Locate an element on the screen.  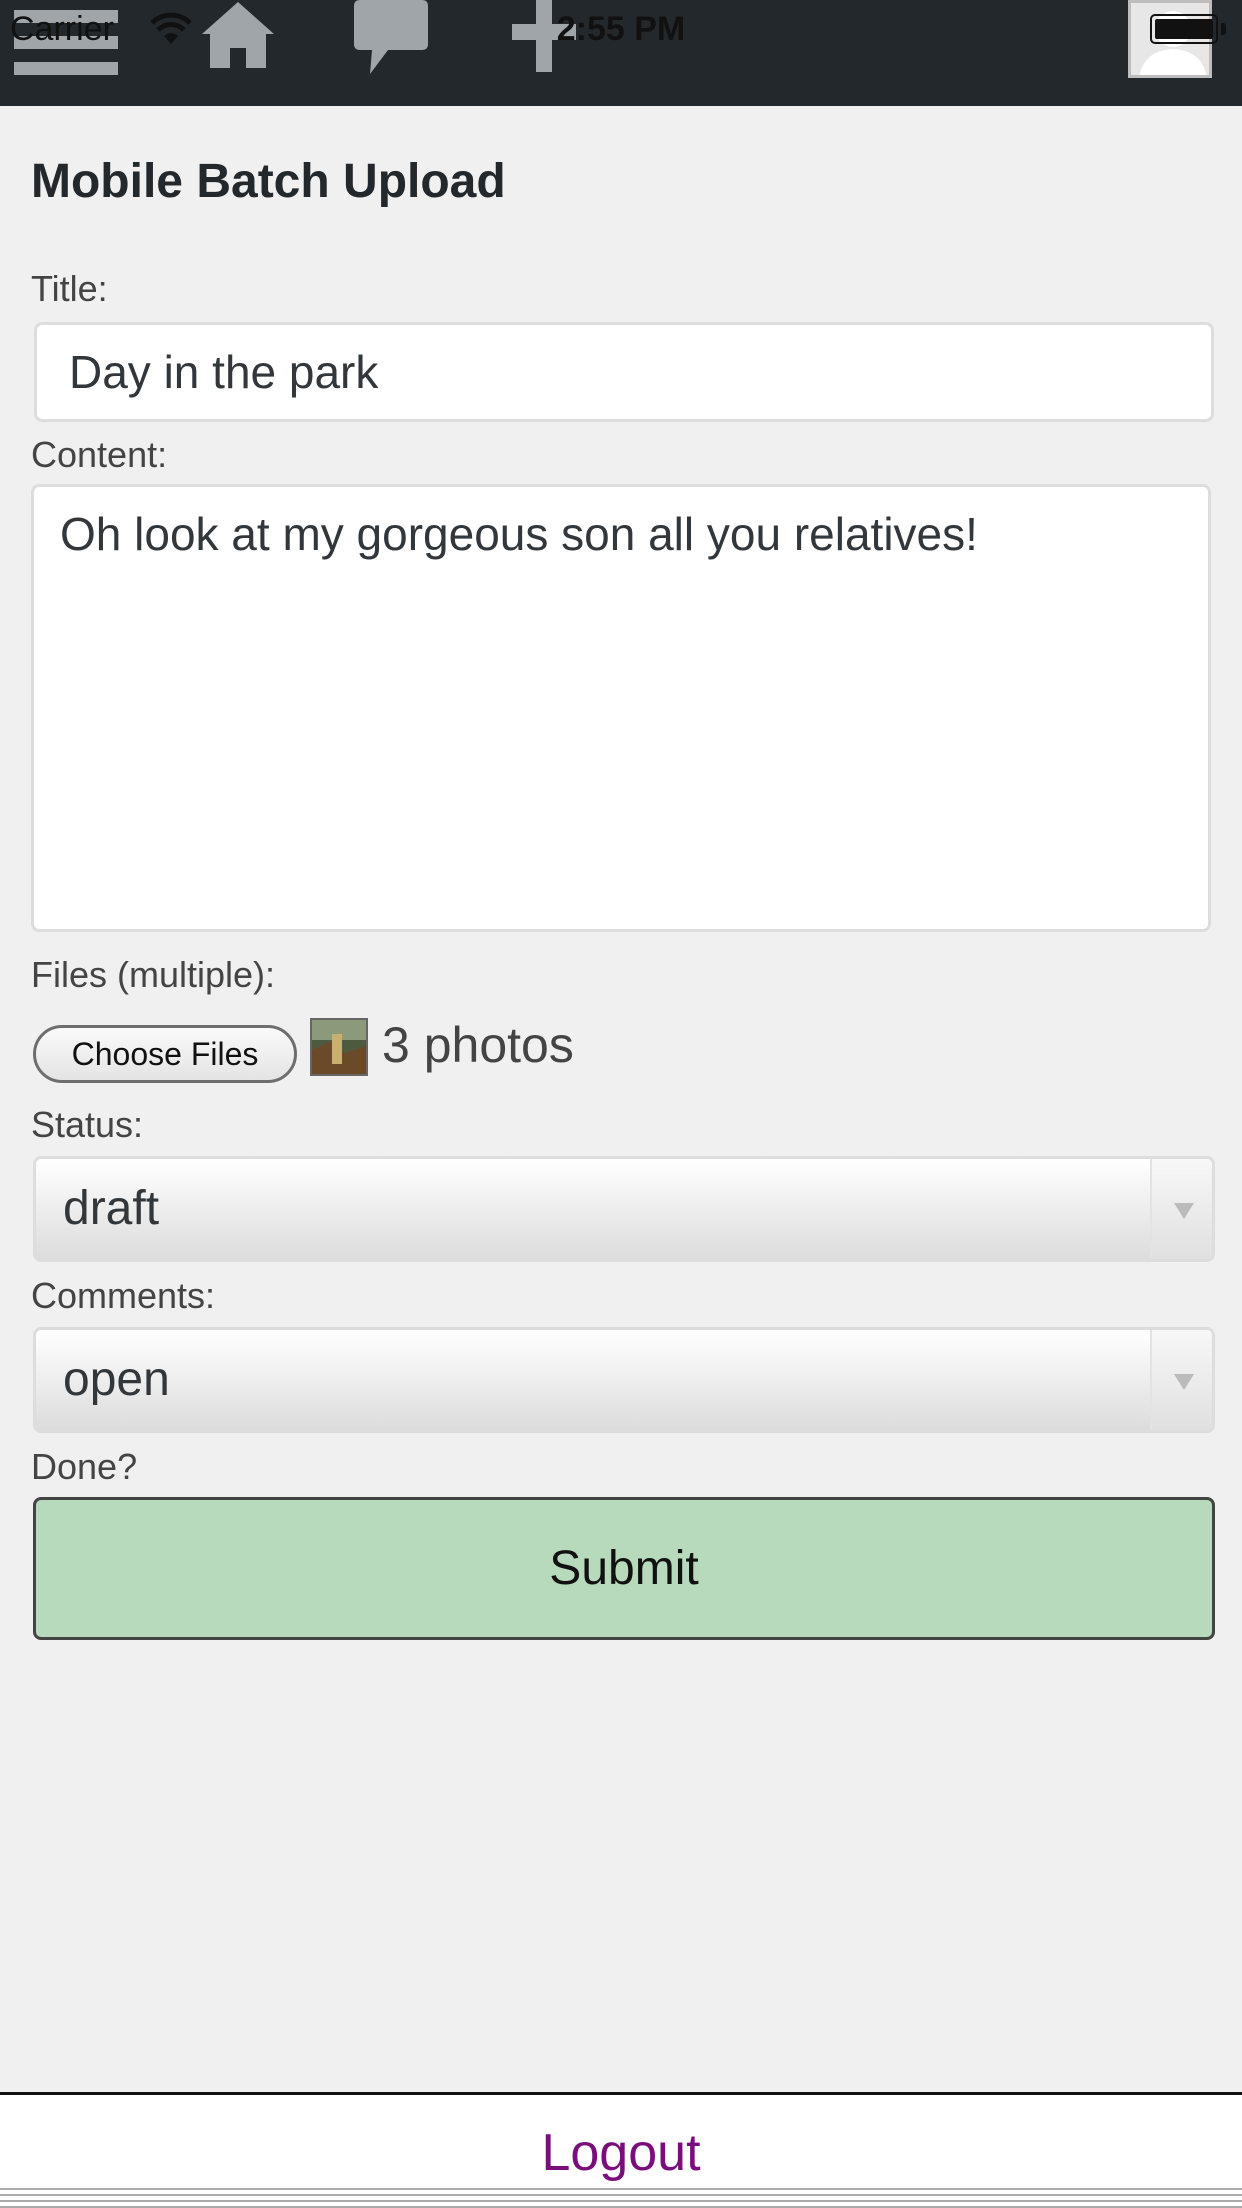
comments-select: open is located at coordinates (624, 1380).